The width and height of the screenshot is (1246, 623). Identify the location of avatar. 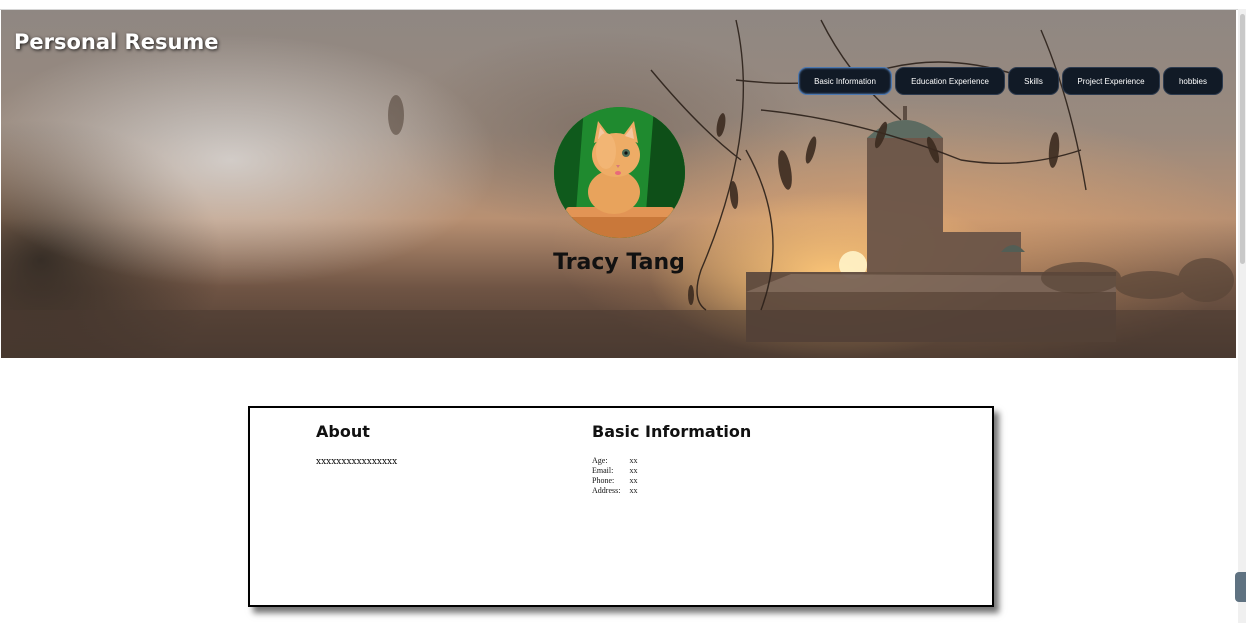
(619, 172).